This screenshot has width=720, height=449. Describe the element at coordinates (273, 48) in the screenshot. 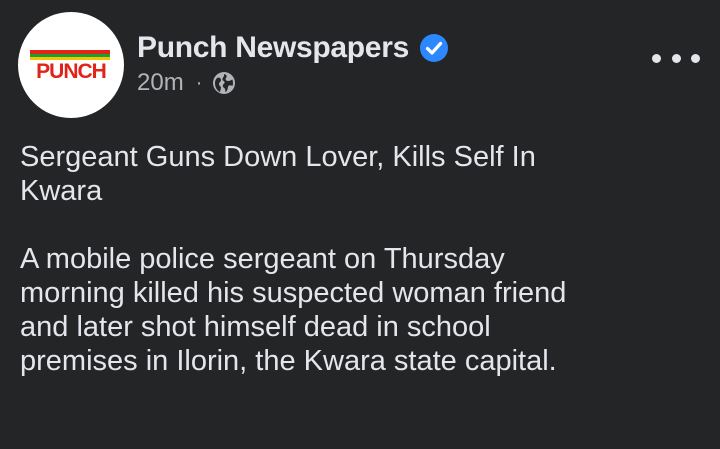

I see `page-name-link: Punch Newspapers` at that location.